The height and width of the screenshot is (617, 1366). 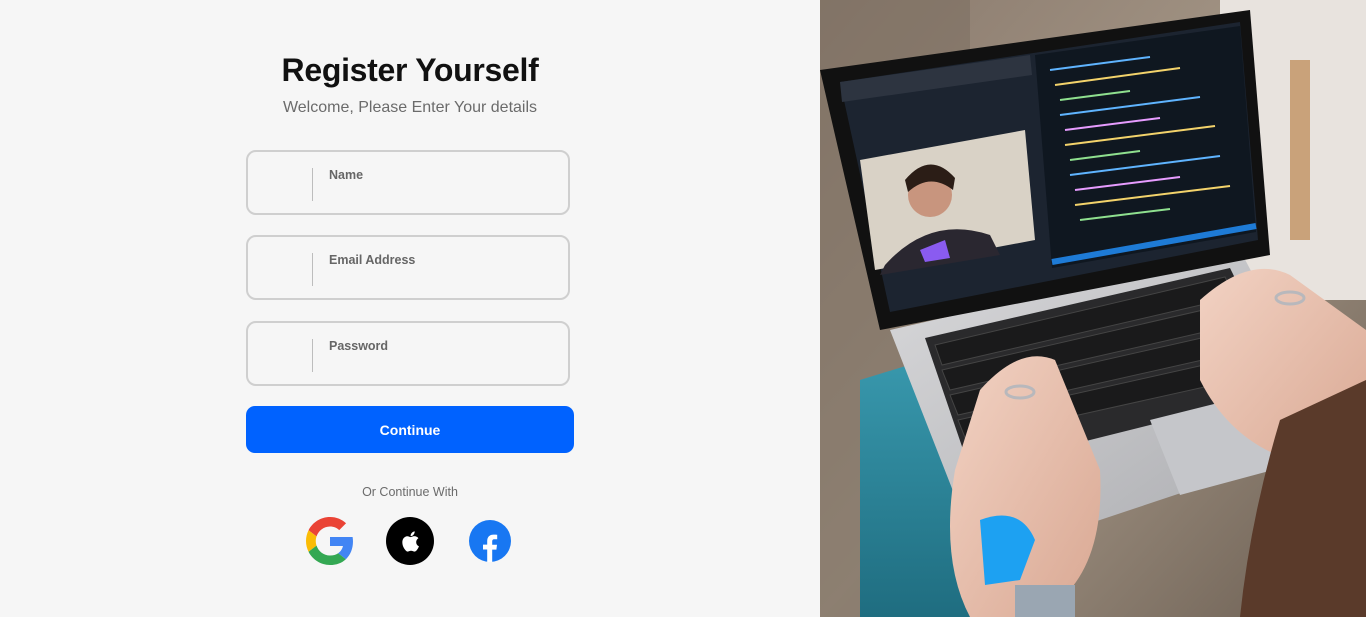 I want to click on password-label: Password, so click(x=359, y=346).